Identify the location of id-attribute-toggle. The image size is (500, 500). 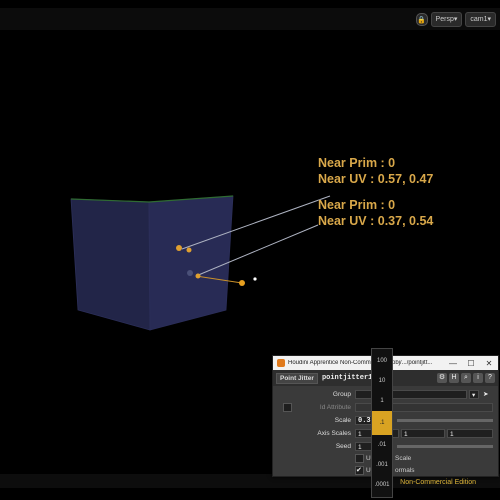
(287, 407).